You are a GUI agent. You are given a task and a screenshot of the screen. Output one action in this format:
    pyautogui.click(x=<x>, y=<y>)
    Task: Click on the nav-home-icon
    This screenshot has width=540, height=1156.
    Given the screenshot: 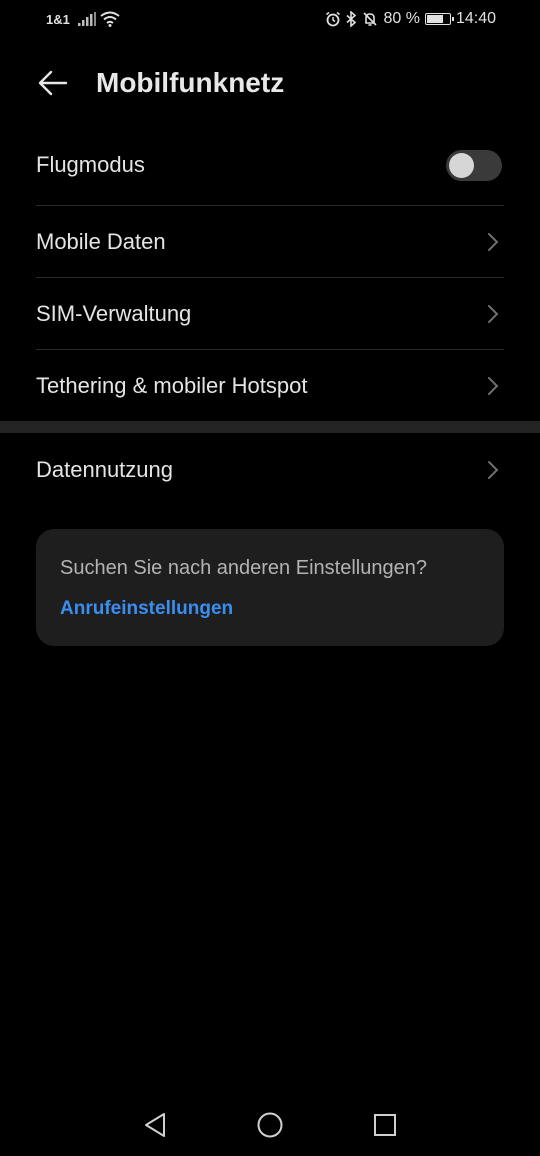 What is the action you would take?
    pyautogui.click(x=270, y=1125)
    